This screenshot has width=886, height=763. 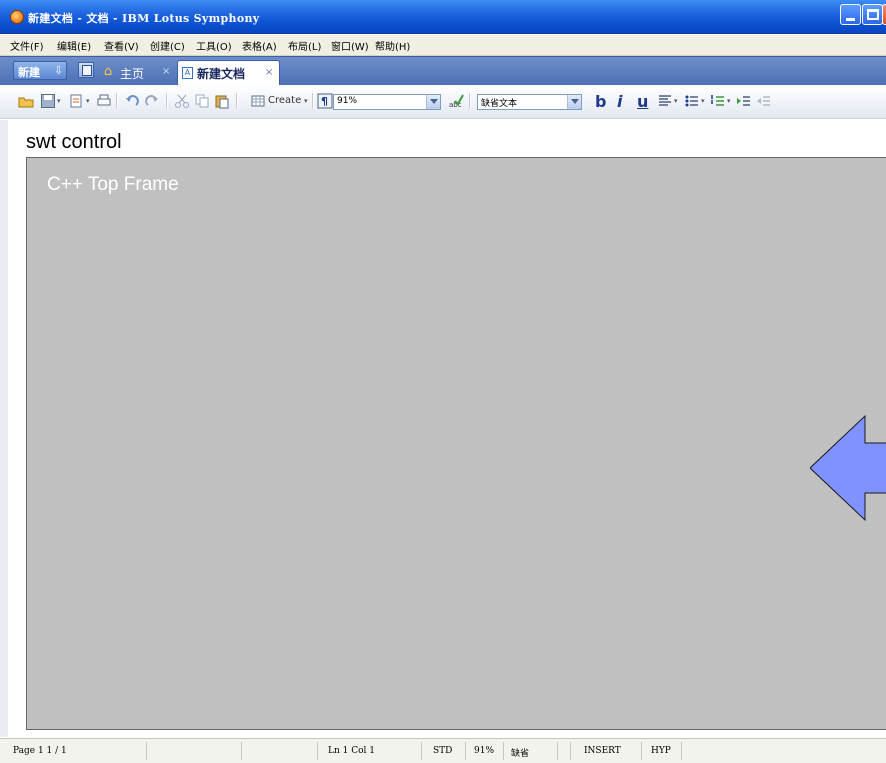 I want to click on numbered-dropdown-icon: ▾, so click(x=729, y=101).